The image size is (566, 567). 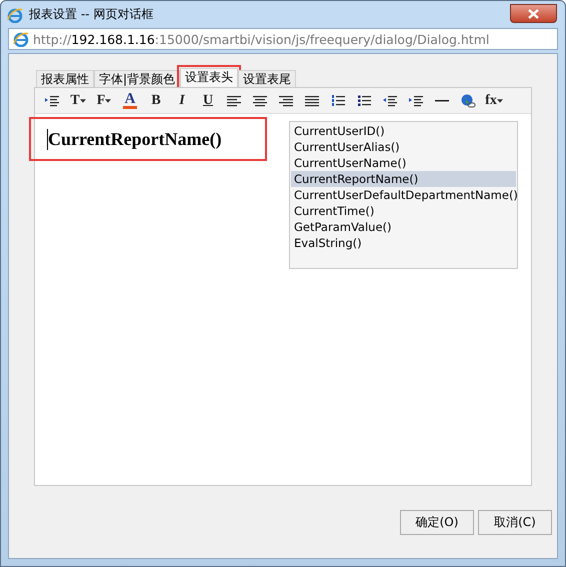 What do you see at coordinates (104, 100) in the screenshot?
I see `font-family-button: F` at bounding box center [104, 100].